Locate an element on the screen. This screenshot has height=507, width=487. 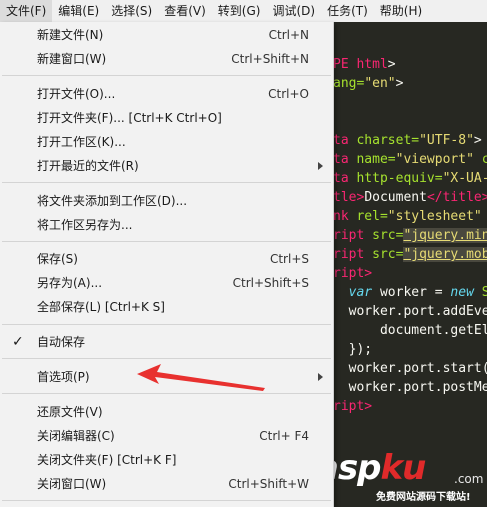
menu-debug: 调试(D) is located at coordinates (293, 11).